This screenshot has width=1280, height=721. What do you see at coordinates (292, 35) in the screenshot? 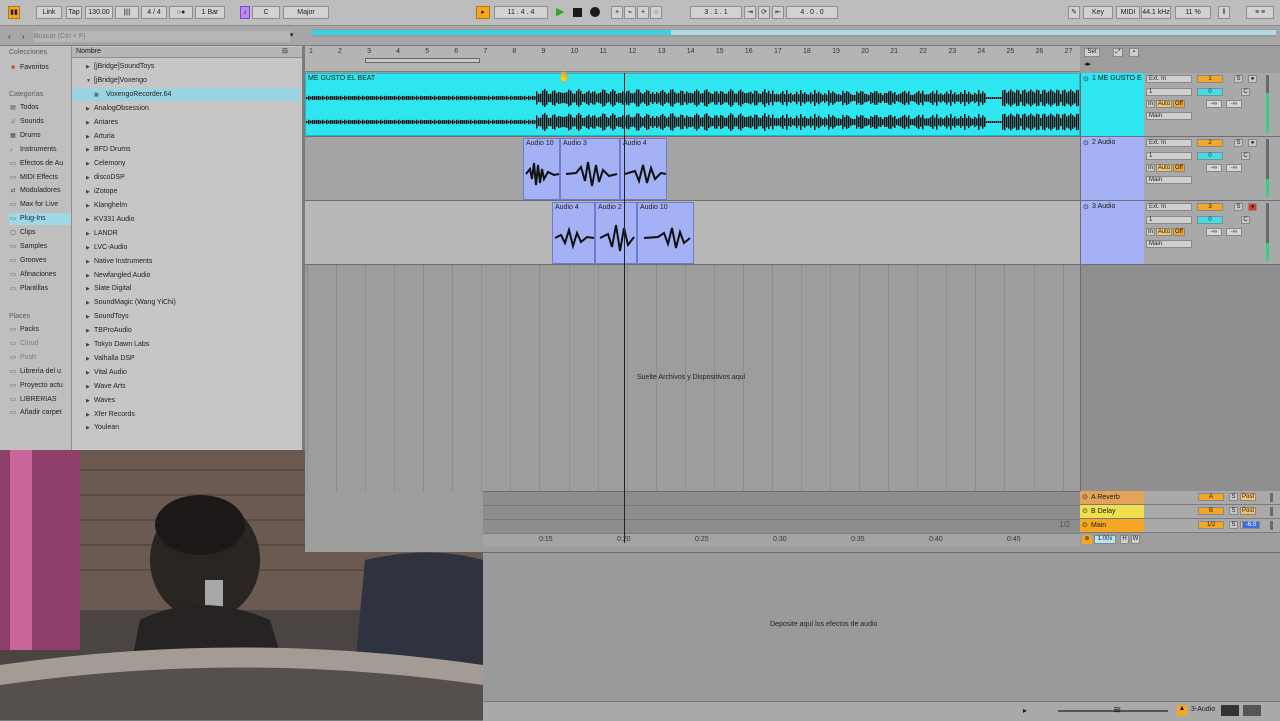
I see `chevron-down-icon: ▾` at bounding box center [292, 35].